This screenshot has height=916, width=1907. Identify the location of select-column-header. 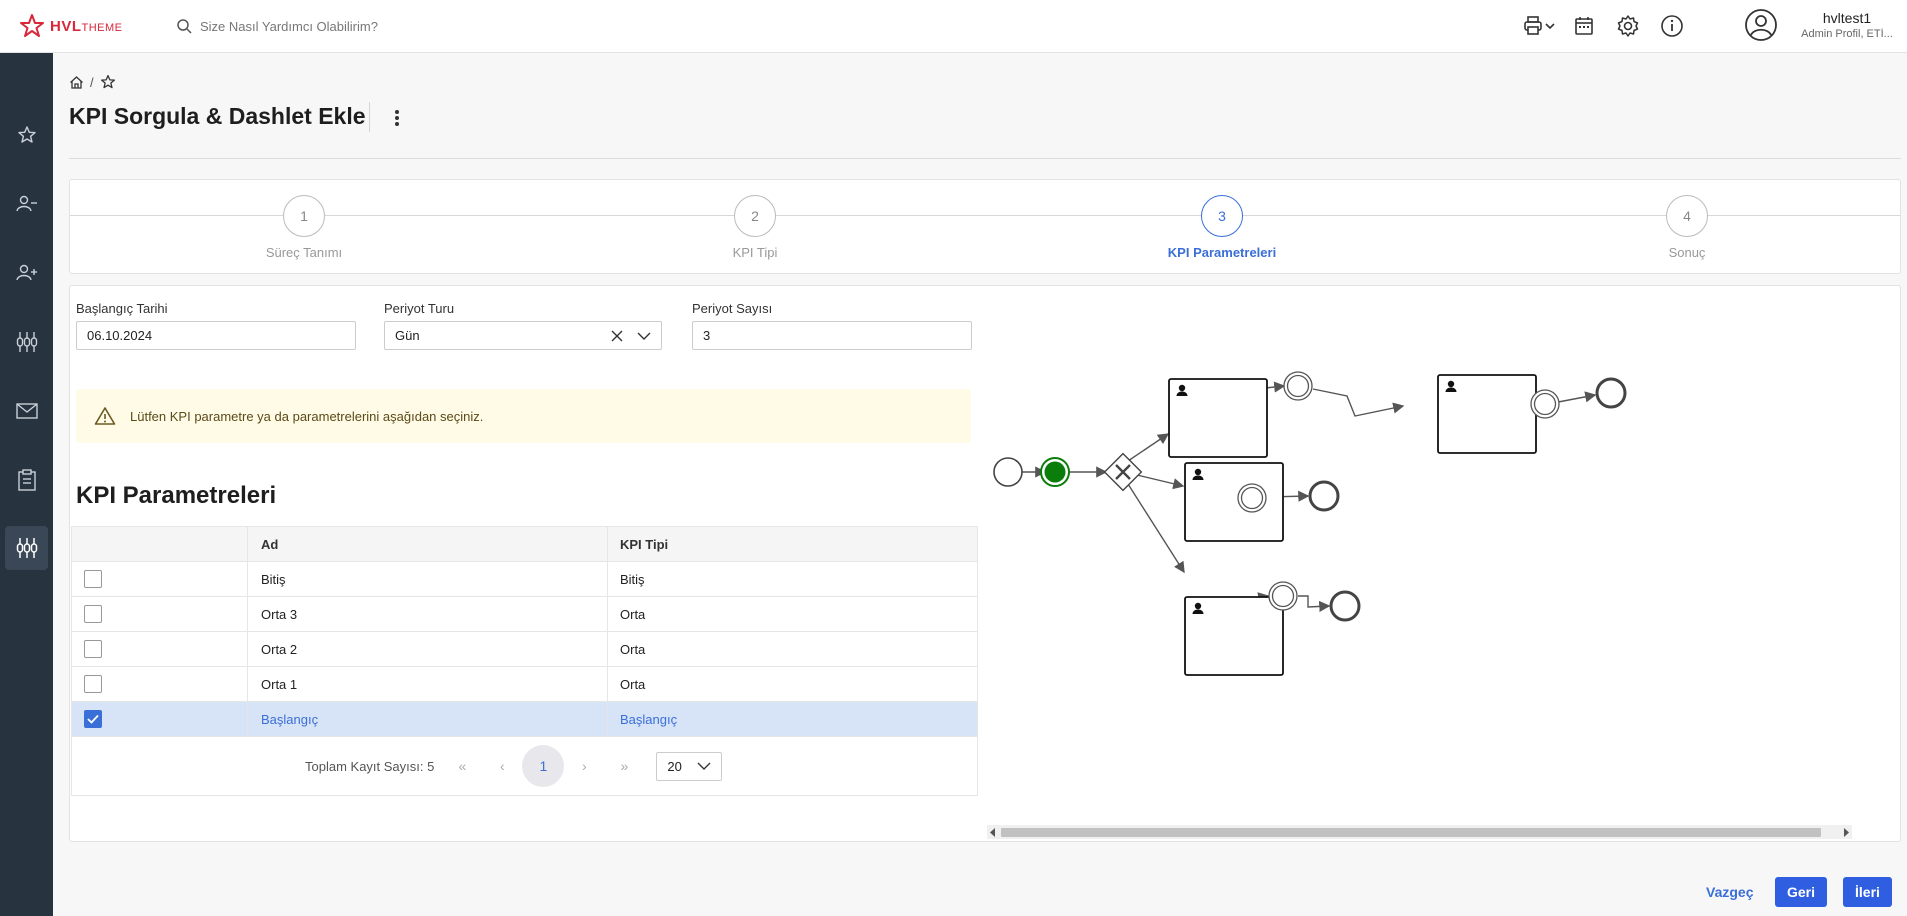
(160, 544).